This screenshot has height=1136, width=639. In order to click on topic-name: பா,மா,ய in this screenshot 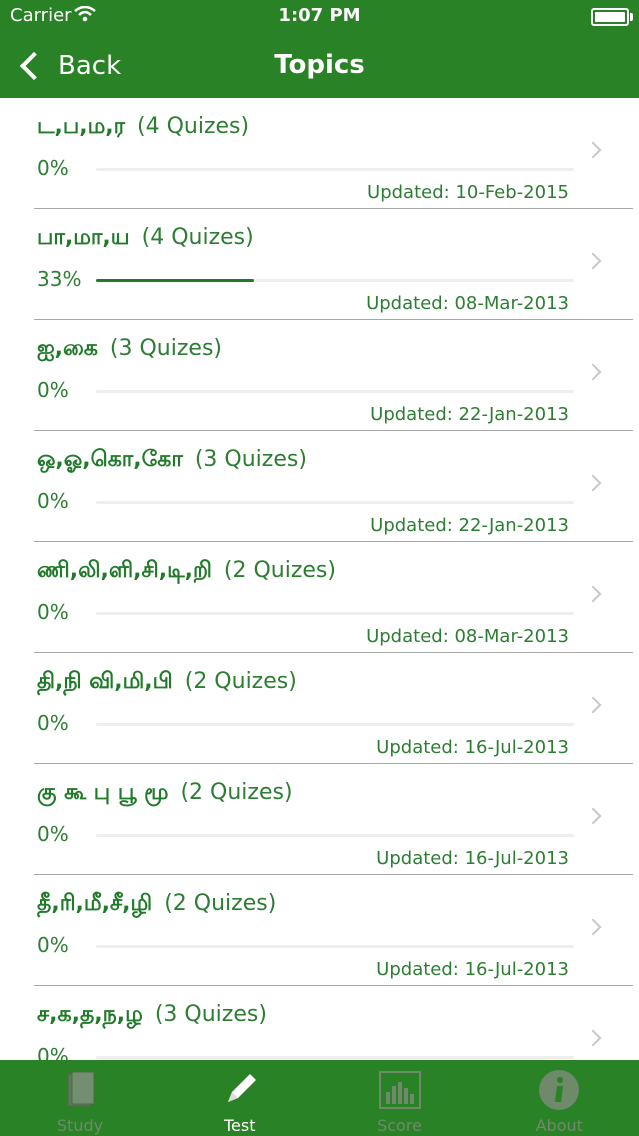, I will do `click(83, 237)`.